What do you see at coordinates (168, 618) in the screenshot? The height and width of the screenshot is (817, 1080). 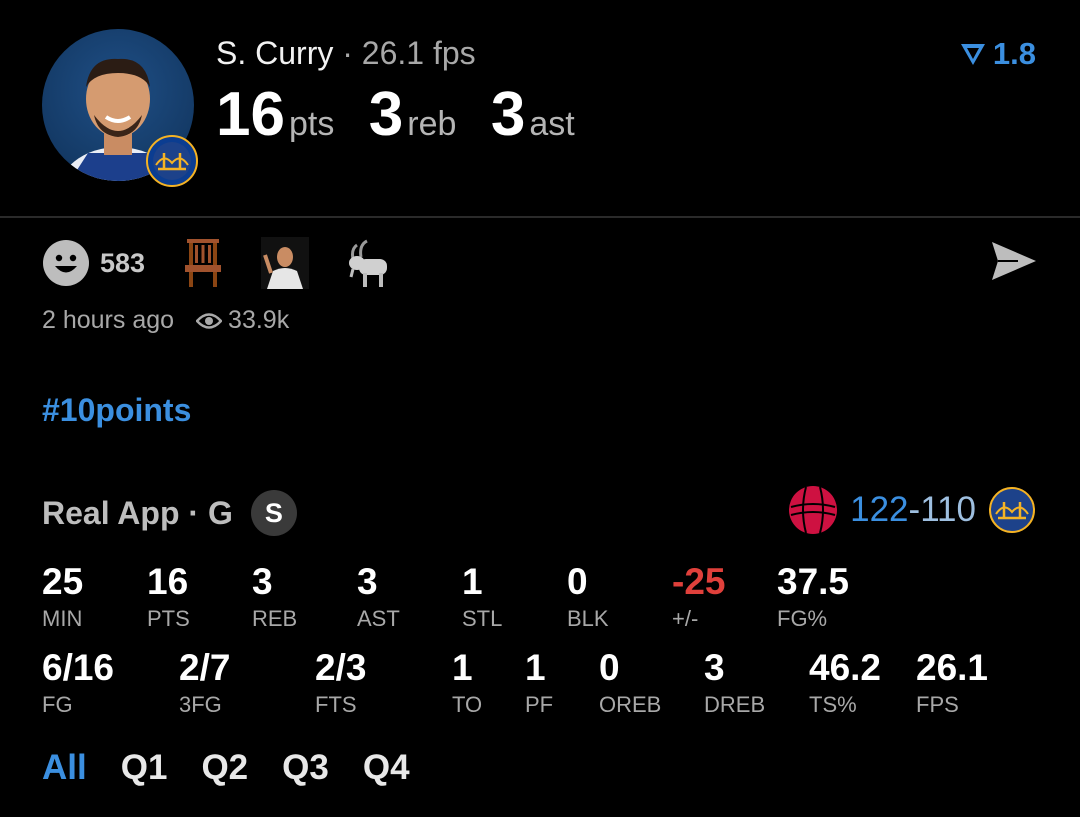 I see `stat-label: PTS` at bounding box center [168, 618].